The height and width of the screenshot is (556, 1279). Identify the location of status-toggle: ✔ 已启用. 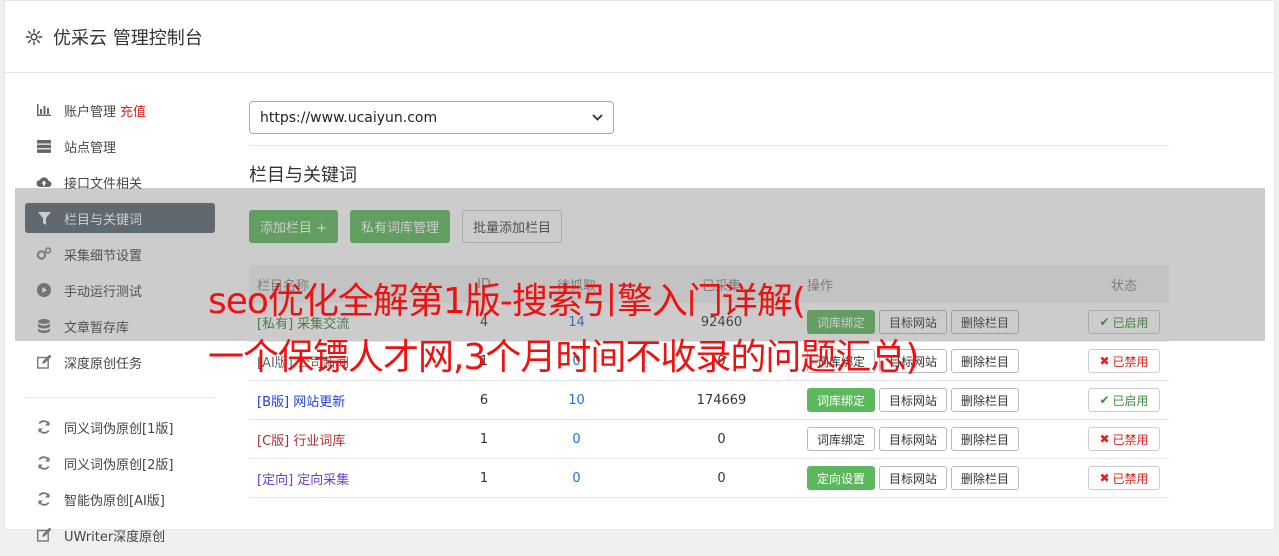
(1124, 400).